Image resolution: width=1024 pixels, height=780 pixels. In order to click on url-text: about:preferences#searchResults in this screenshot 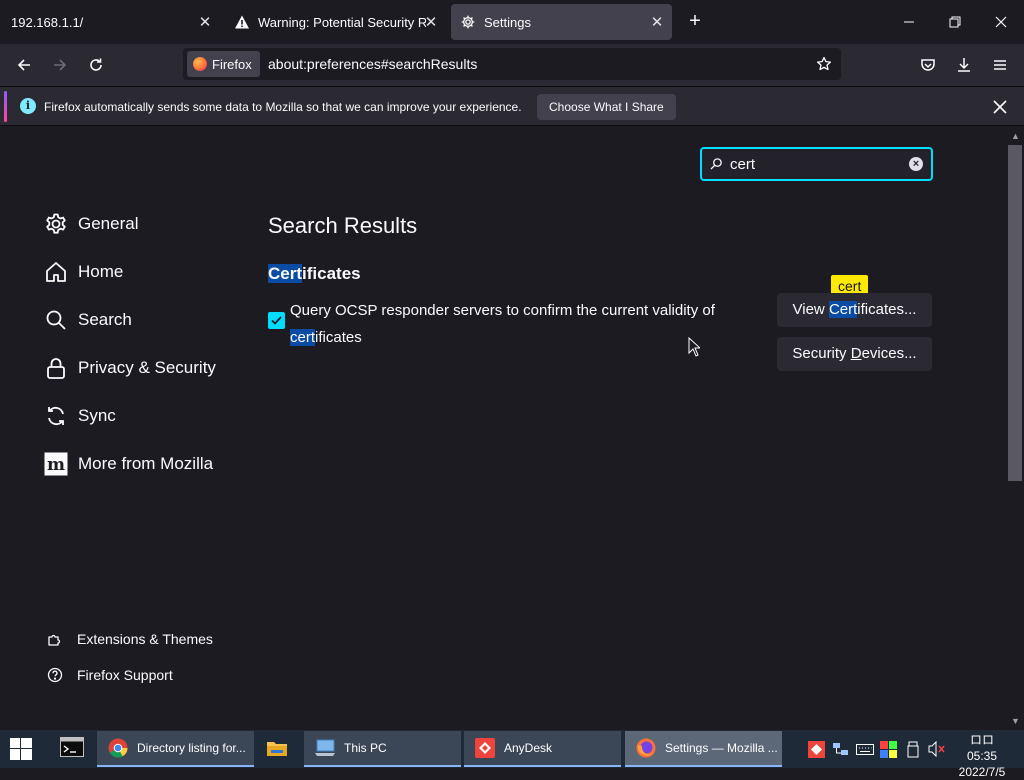, I will do `click(372, 64)`.